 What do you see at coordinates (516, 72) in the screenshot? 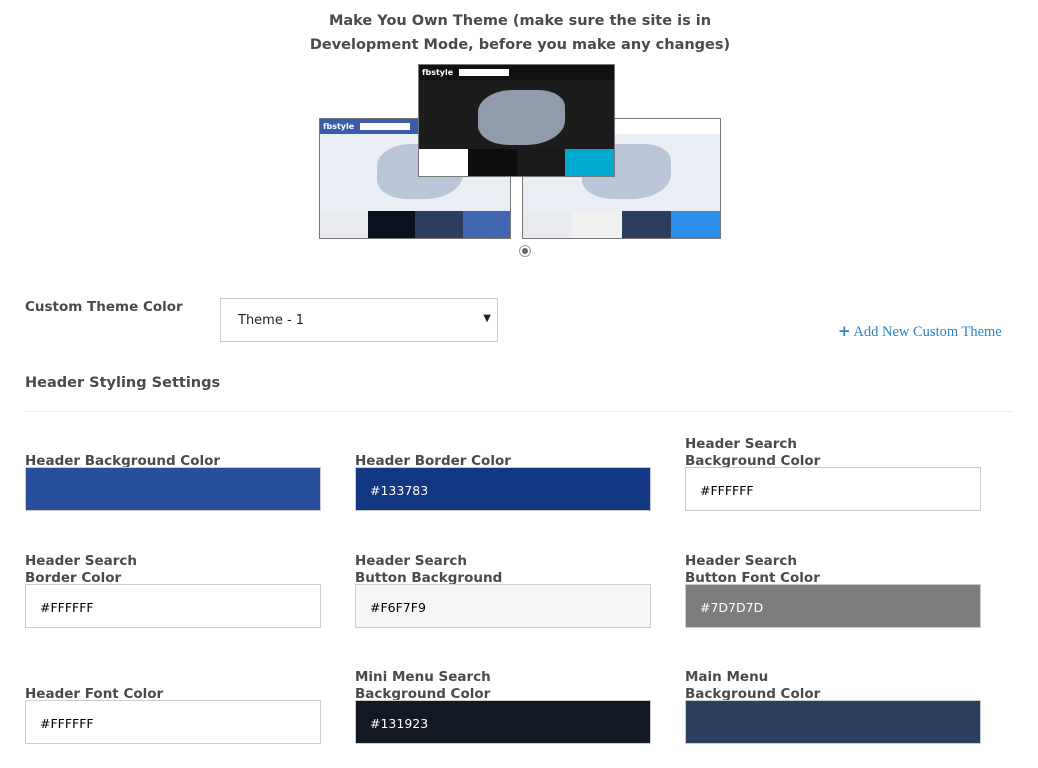
I see `preview-header: fbstyle` at bounding box center [516, 72].